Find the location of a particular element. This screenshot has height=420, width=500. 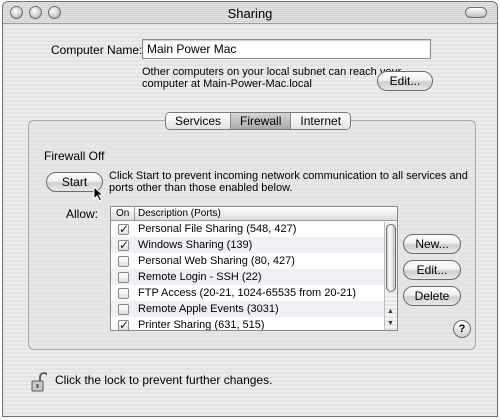

table-scrollbar: ▲ ▼ is located at coordinates (390, 276).